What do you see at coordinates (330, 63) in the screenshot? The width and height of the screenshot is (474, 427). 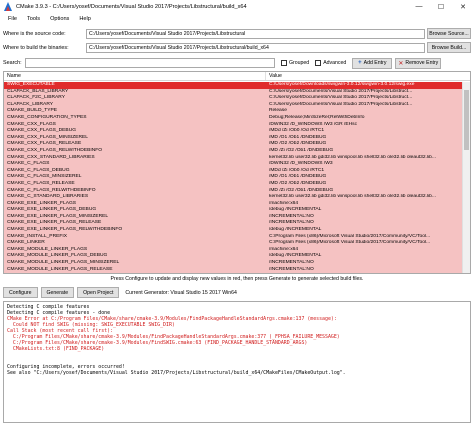 I see `advanced-checkbox: Advanced` at bounding box center [330, 63].